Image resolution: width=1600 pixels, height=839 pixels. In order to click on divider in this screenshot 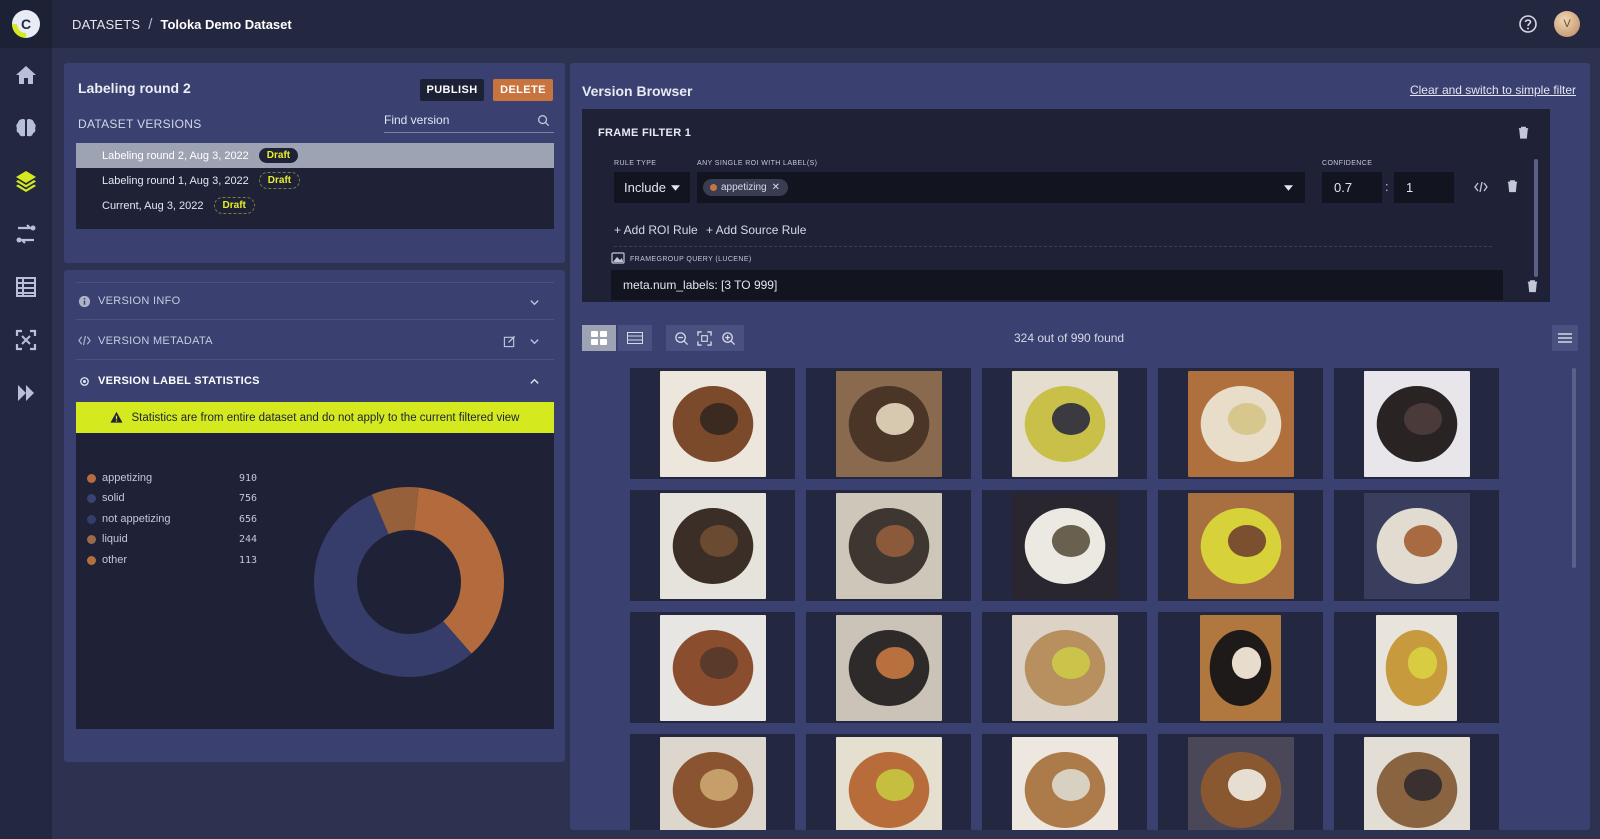, I will do `click(1053, 246)`.